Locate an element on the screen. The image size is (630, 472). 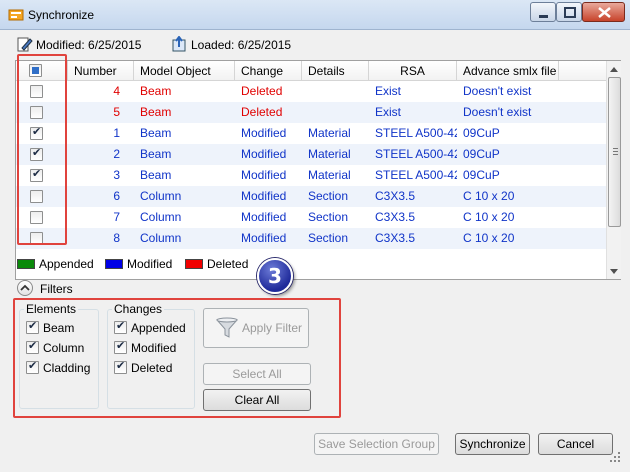
cancel-button: Cancel is located at coordinates (575, 444).